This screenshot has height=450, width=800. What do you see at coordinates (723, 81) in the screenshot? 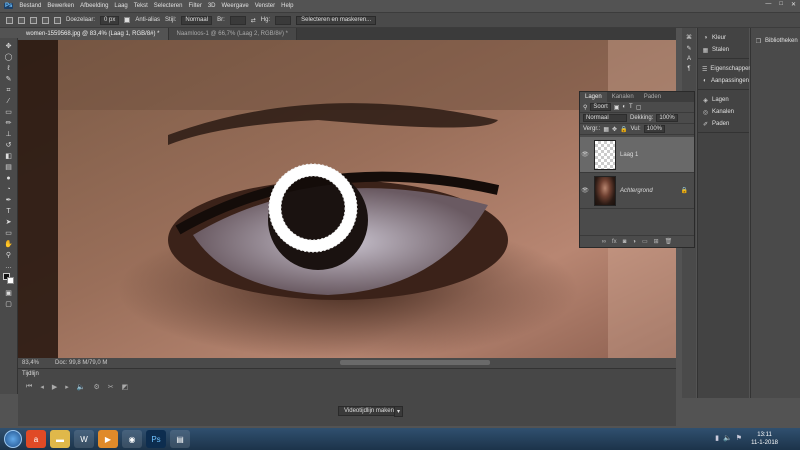
I see `panel-aanpassingen: ◐ Aanpassingen` at bounding box center [723, 81].